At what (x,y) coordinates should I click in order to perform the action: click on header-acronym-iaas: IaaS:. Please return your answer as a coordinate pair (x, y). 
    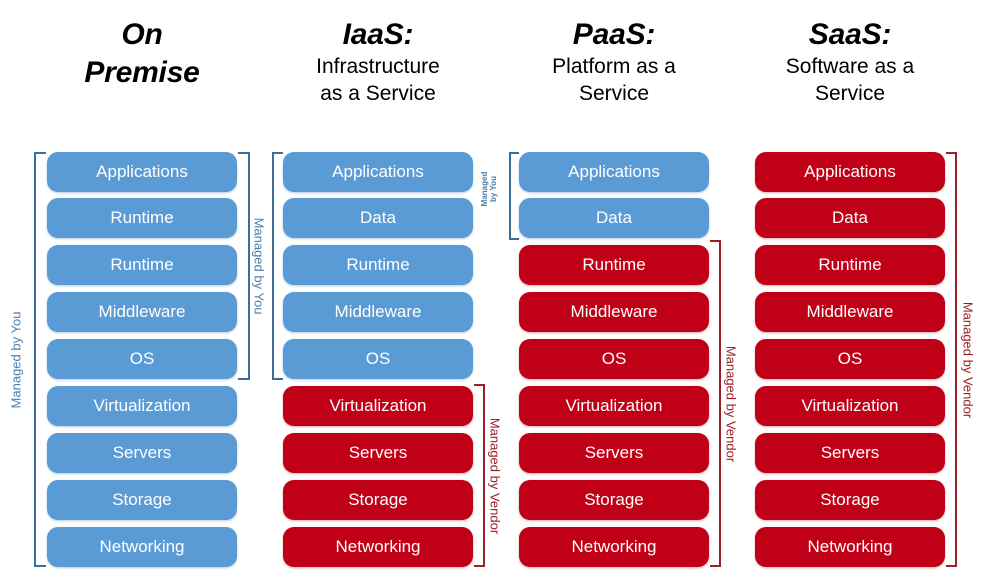
    Looking at the image, I should click on (378, 34).